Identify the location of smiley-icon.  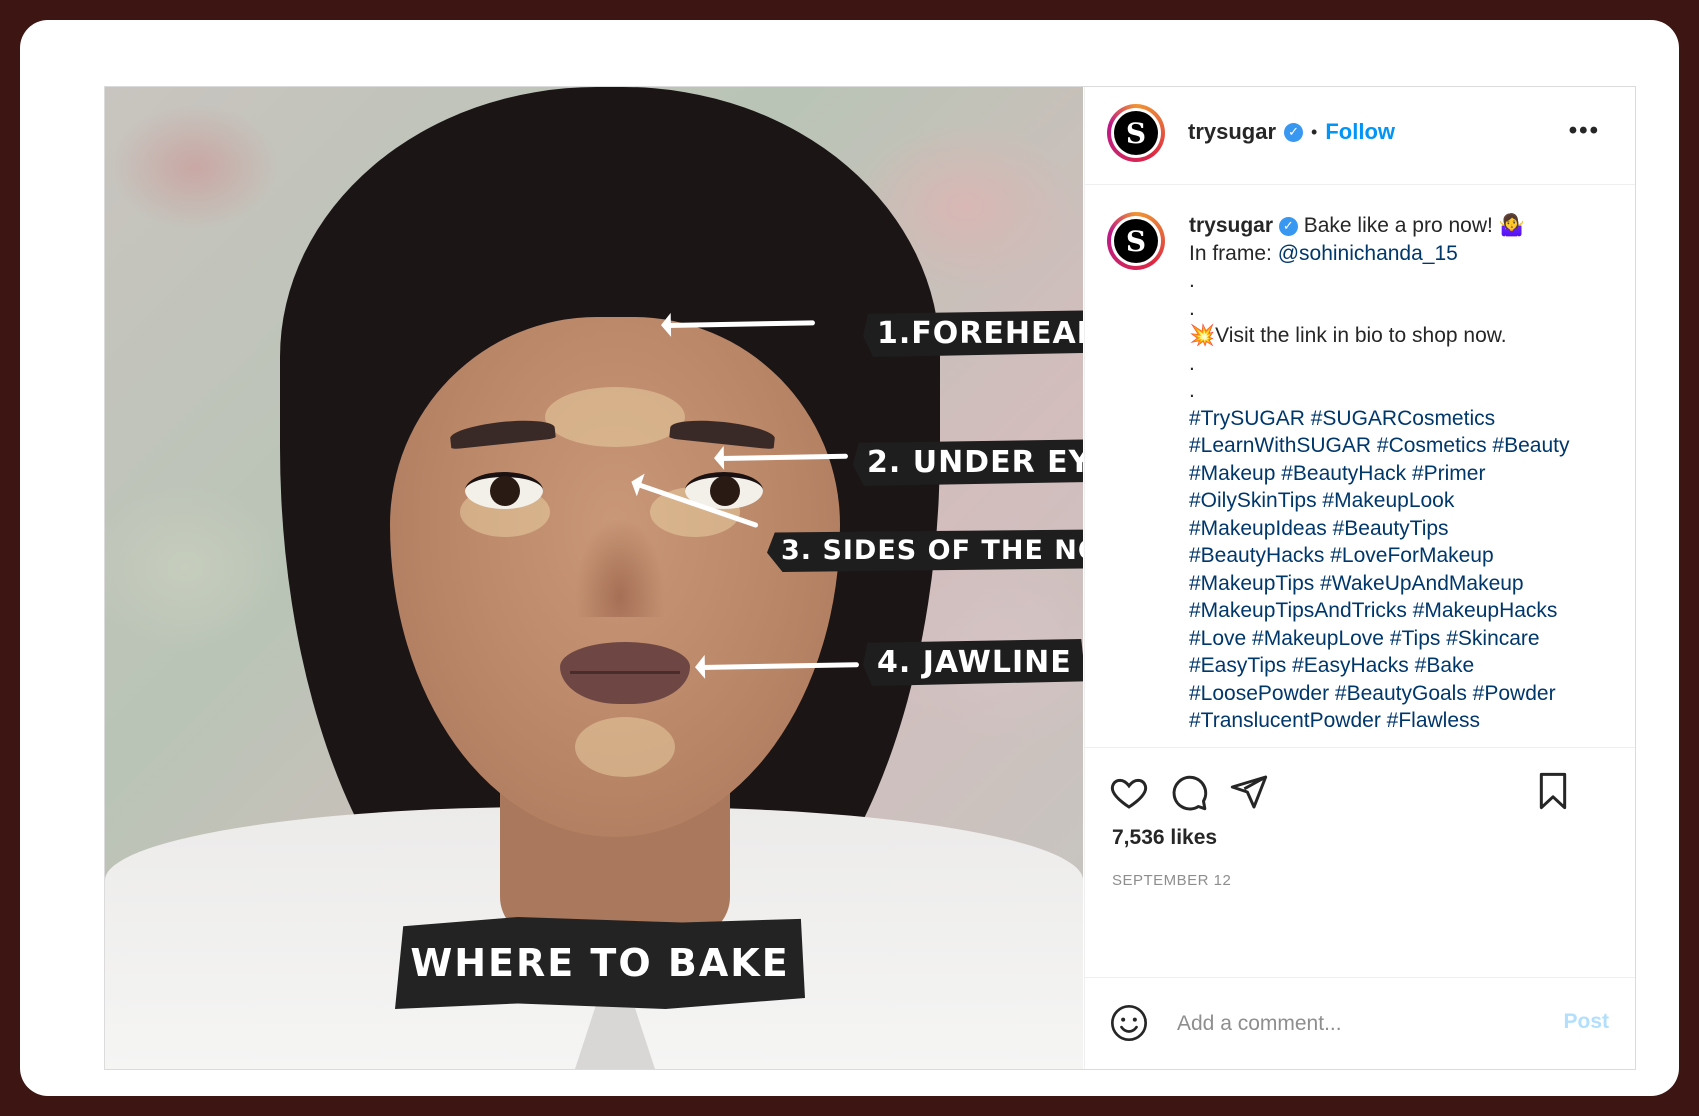
(1129, 1023).